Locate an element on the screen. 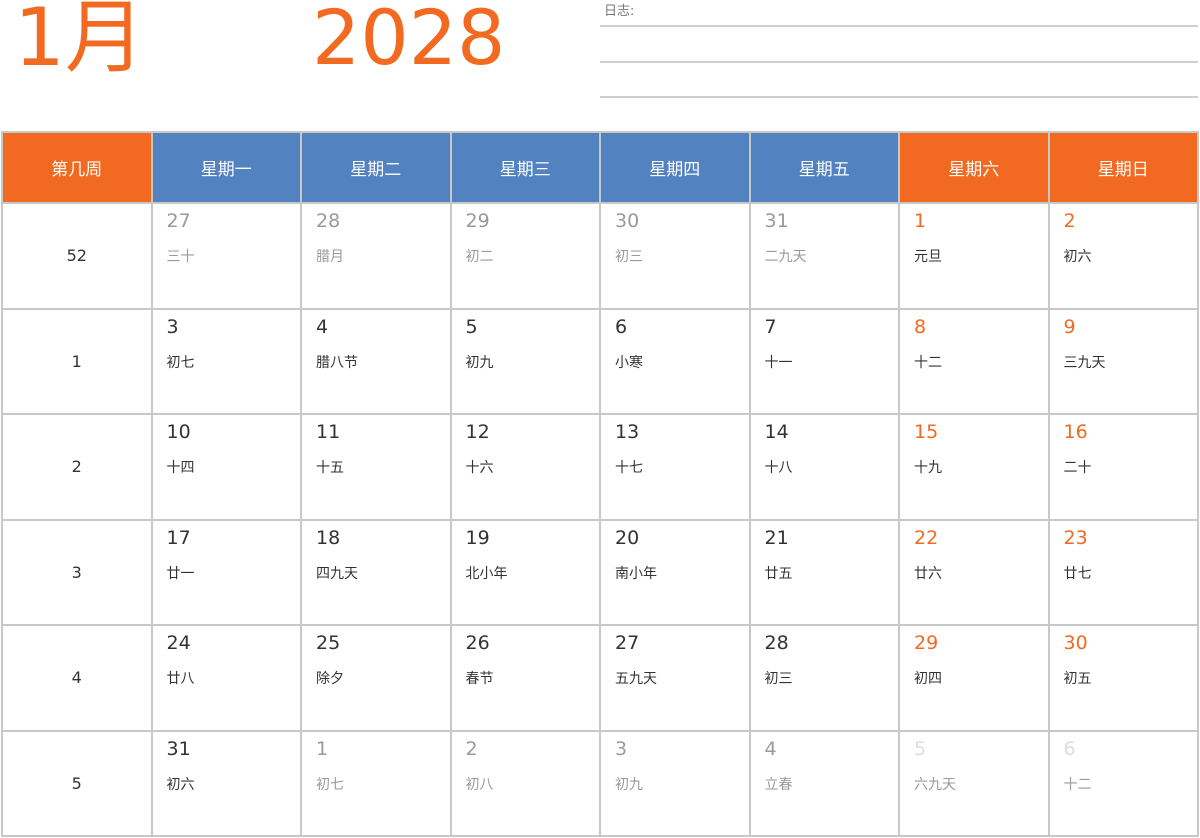 The image size is (1200, 838). day-cell: 2 初六 is located at coordinates (1123, 256).